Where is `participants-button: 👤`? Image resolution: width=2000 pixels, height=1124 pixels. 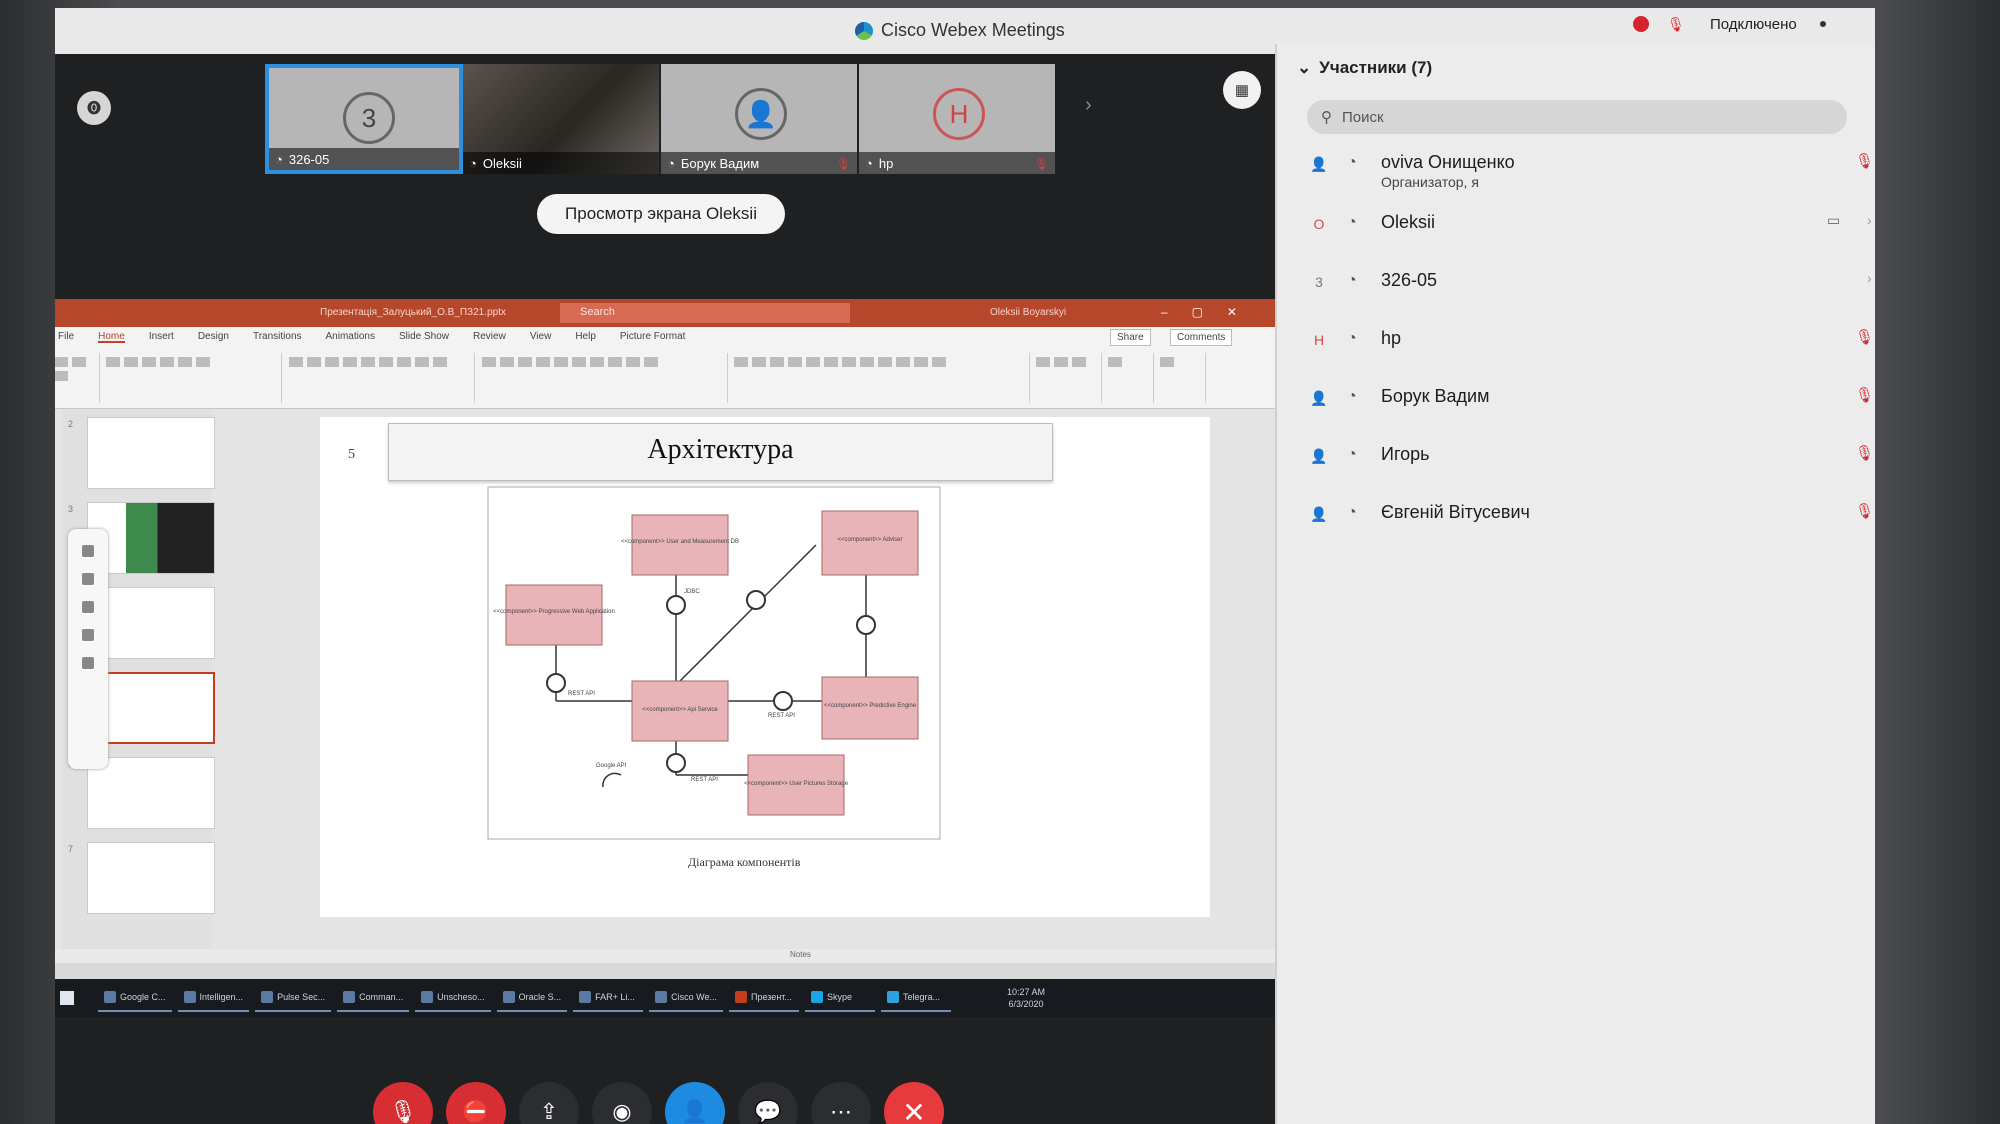 participants-button: 👤 is located at coordinates (695, 1103).